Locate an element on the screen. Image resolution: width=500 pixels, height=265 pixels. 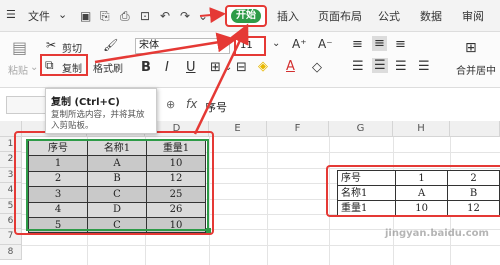
export-icon: ⎘ is located at coordinates (105, 16).